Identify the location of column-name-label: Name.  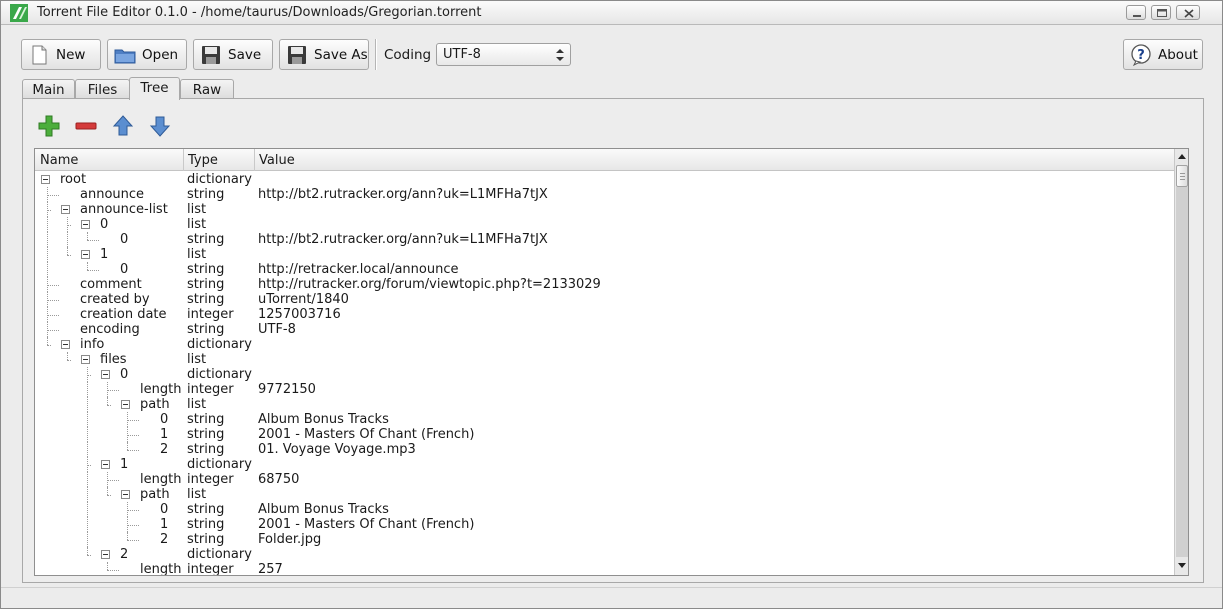
(59, 160).